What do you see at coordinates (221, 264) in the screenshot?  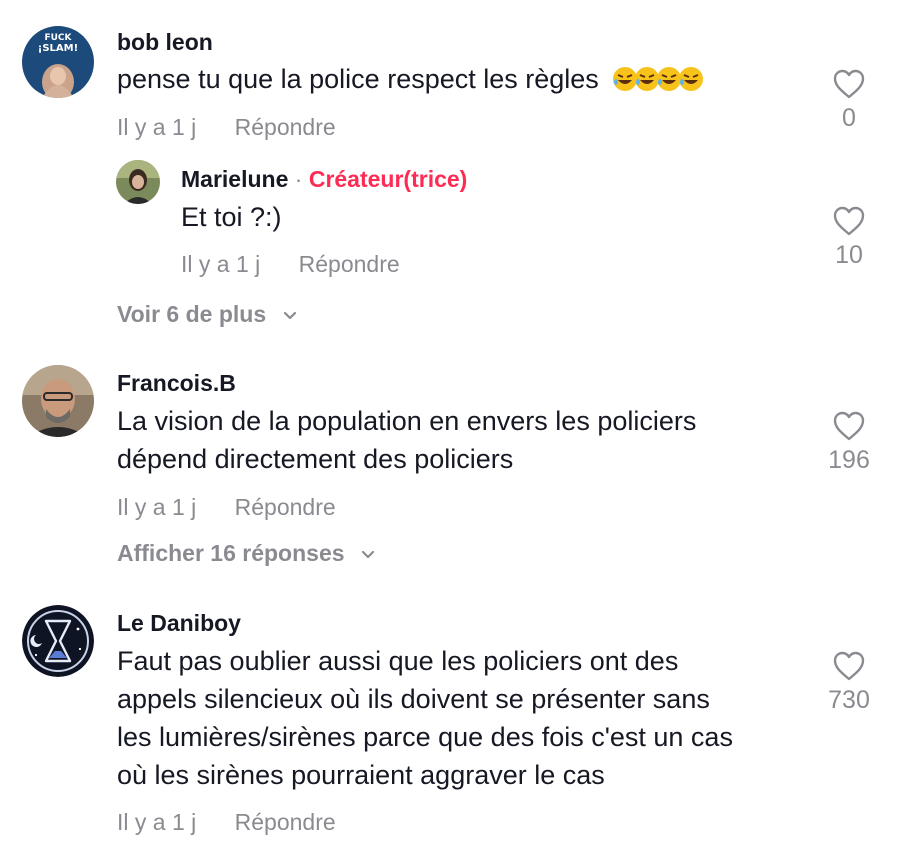 I see `reply-timestamp: Il y a 1 j` at bounding box center [221, 264].